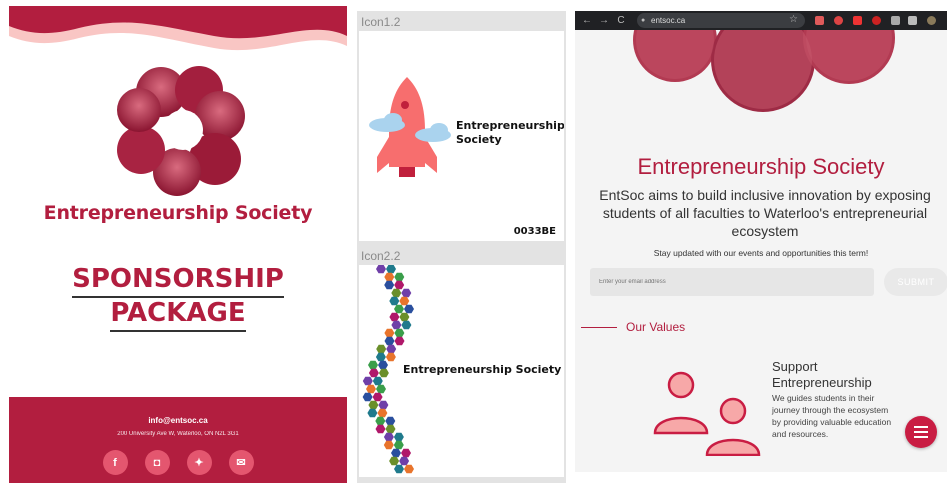 This screenshot has height=483, width=947. I want to click on contact-email: info@entsoc.ca, so click(178, 420).